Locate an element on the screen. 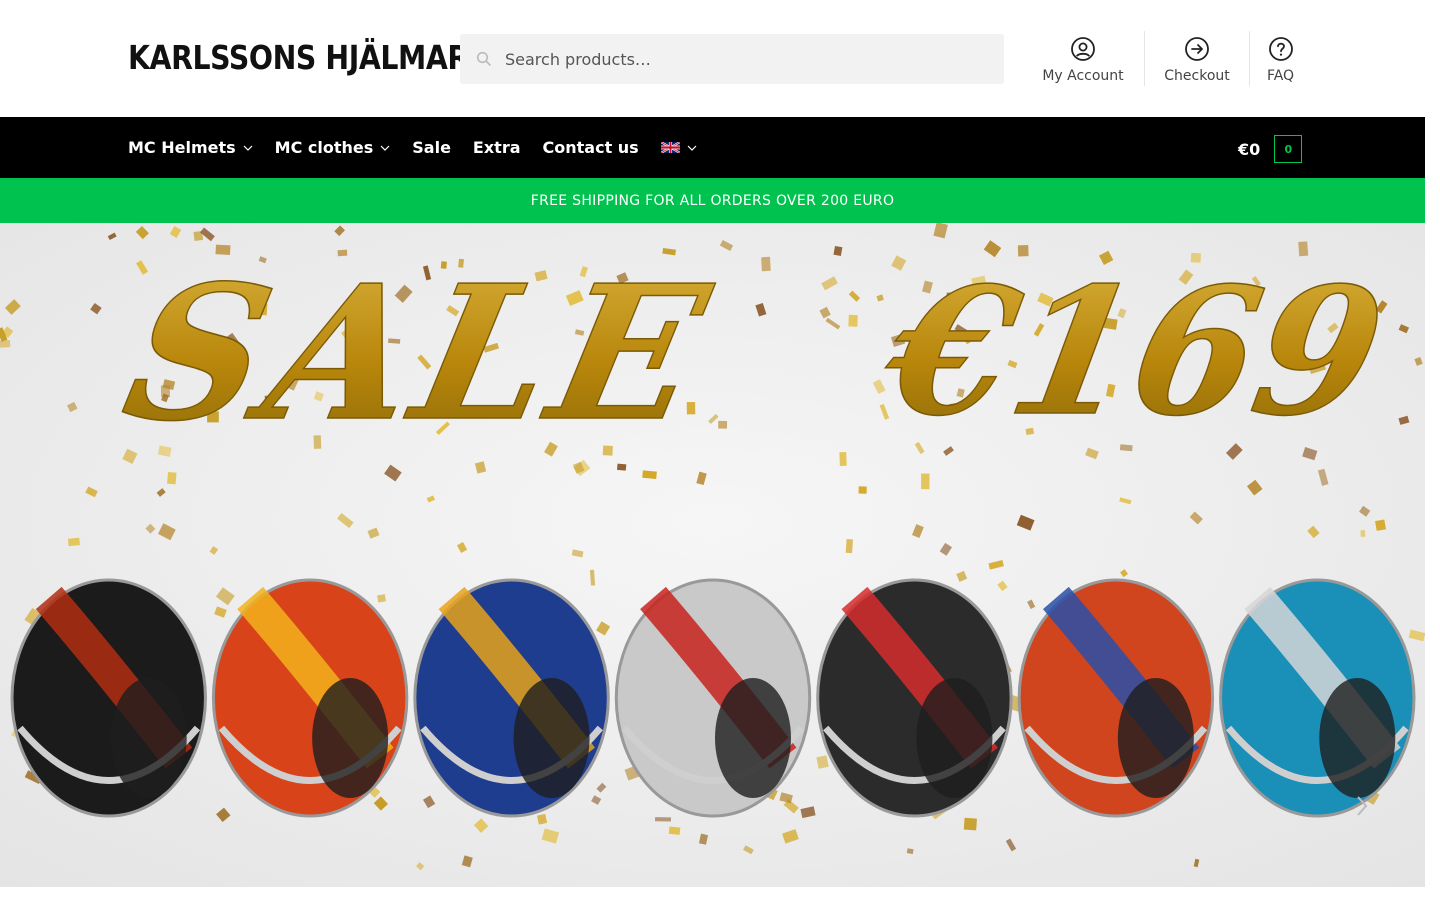 This screenshot has width=1440, height=900. cart-count-badge: 0 is located at coordinates (1288, 149).